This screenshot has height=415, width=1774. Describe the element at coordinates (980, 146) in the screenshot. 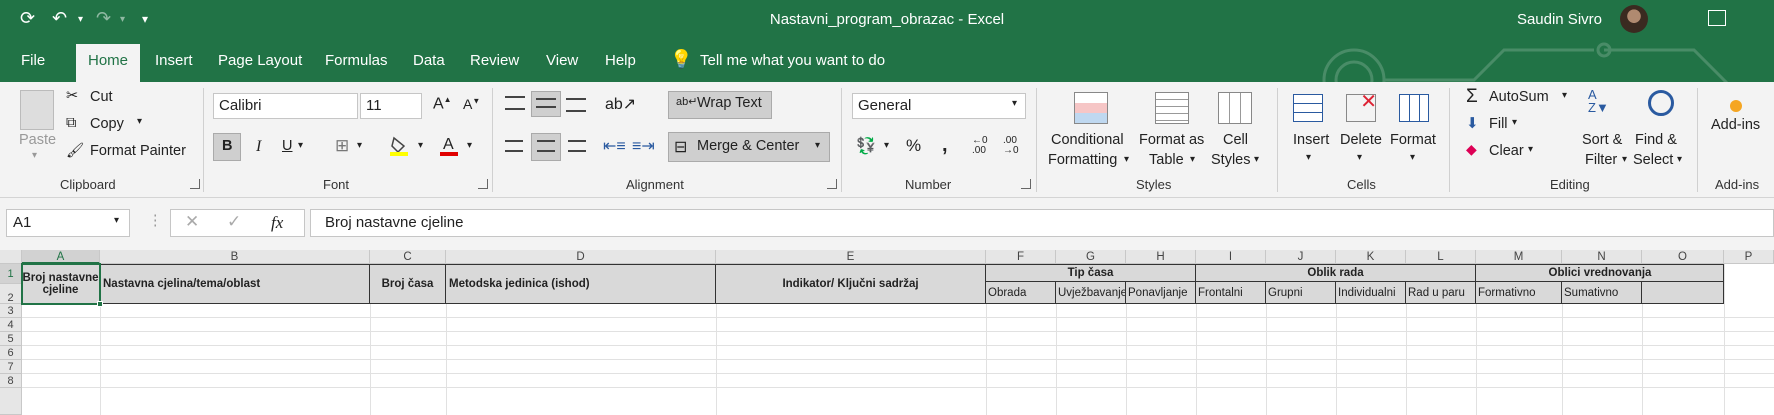

I see `increase-decimal-icon: ←0.00` at that location.